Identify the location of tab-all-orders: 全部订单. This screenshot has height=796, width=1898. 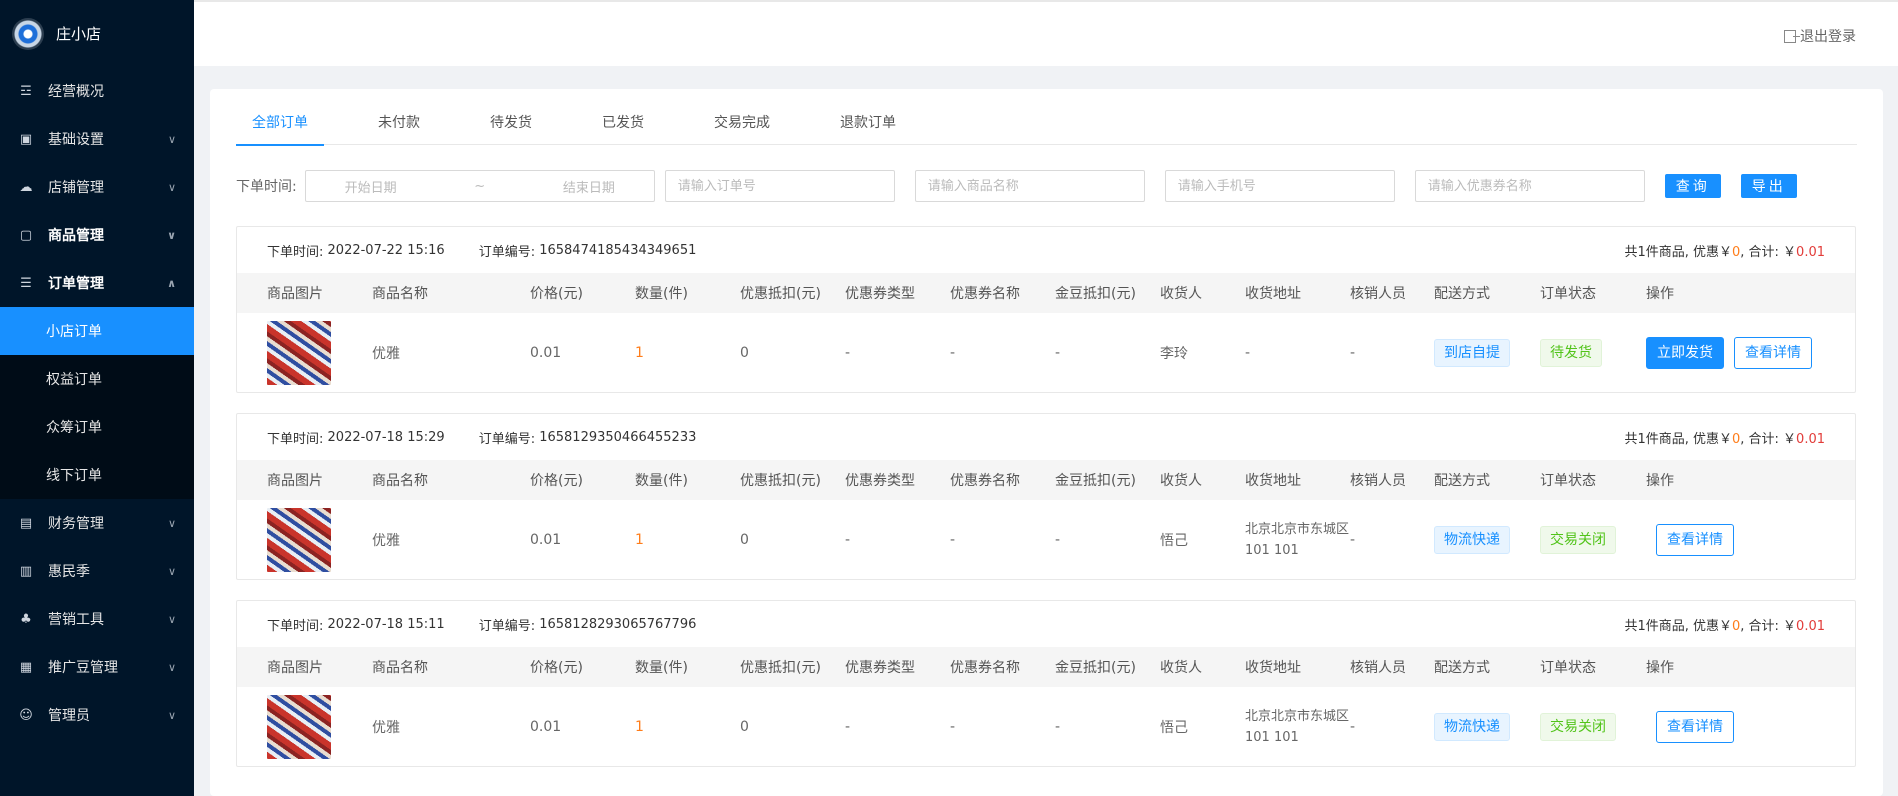
(280, 123).